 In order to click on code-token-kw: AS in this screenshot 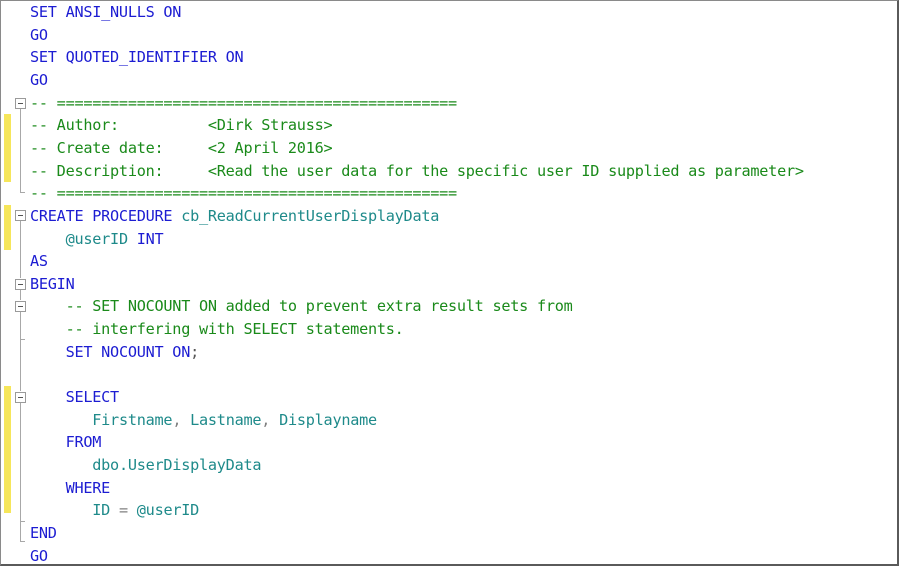, I will do `click(39, 261)`.